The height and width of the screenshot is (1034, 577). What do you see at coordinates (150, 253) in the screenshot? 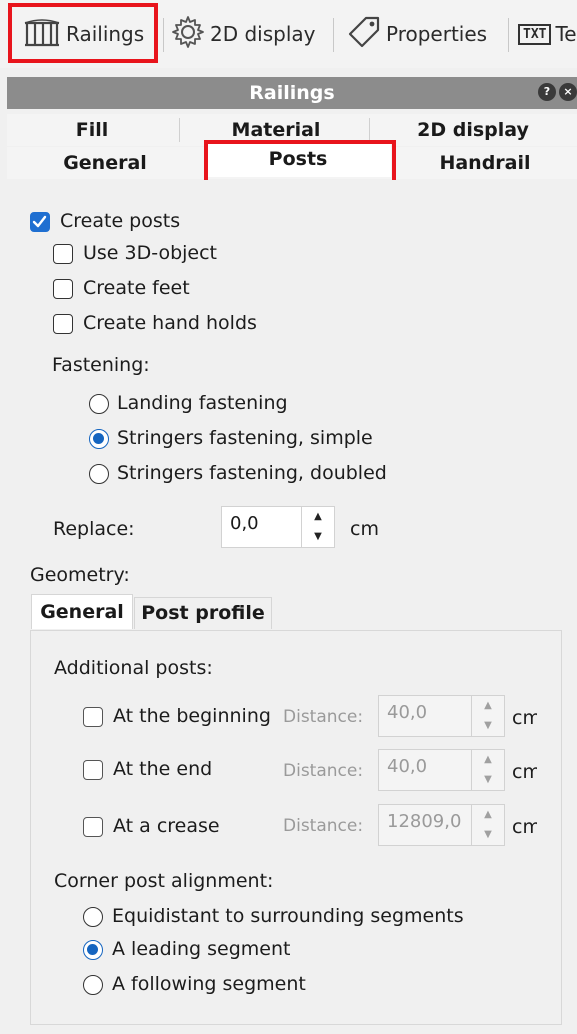
I see `use-3d-object-label: Use 3D-object` at bounding box center [150, 253].